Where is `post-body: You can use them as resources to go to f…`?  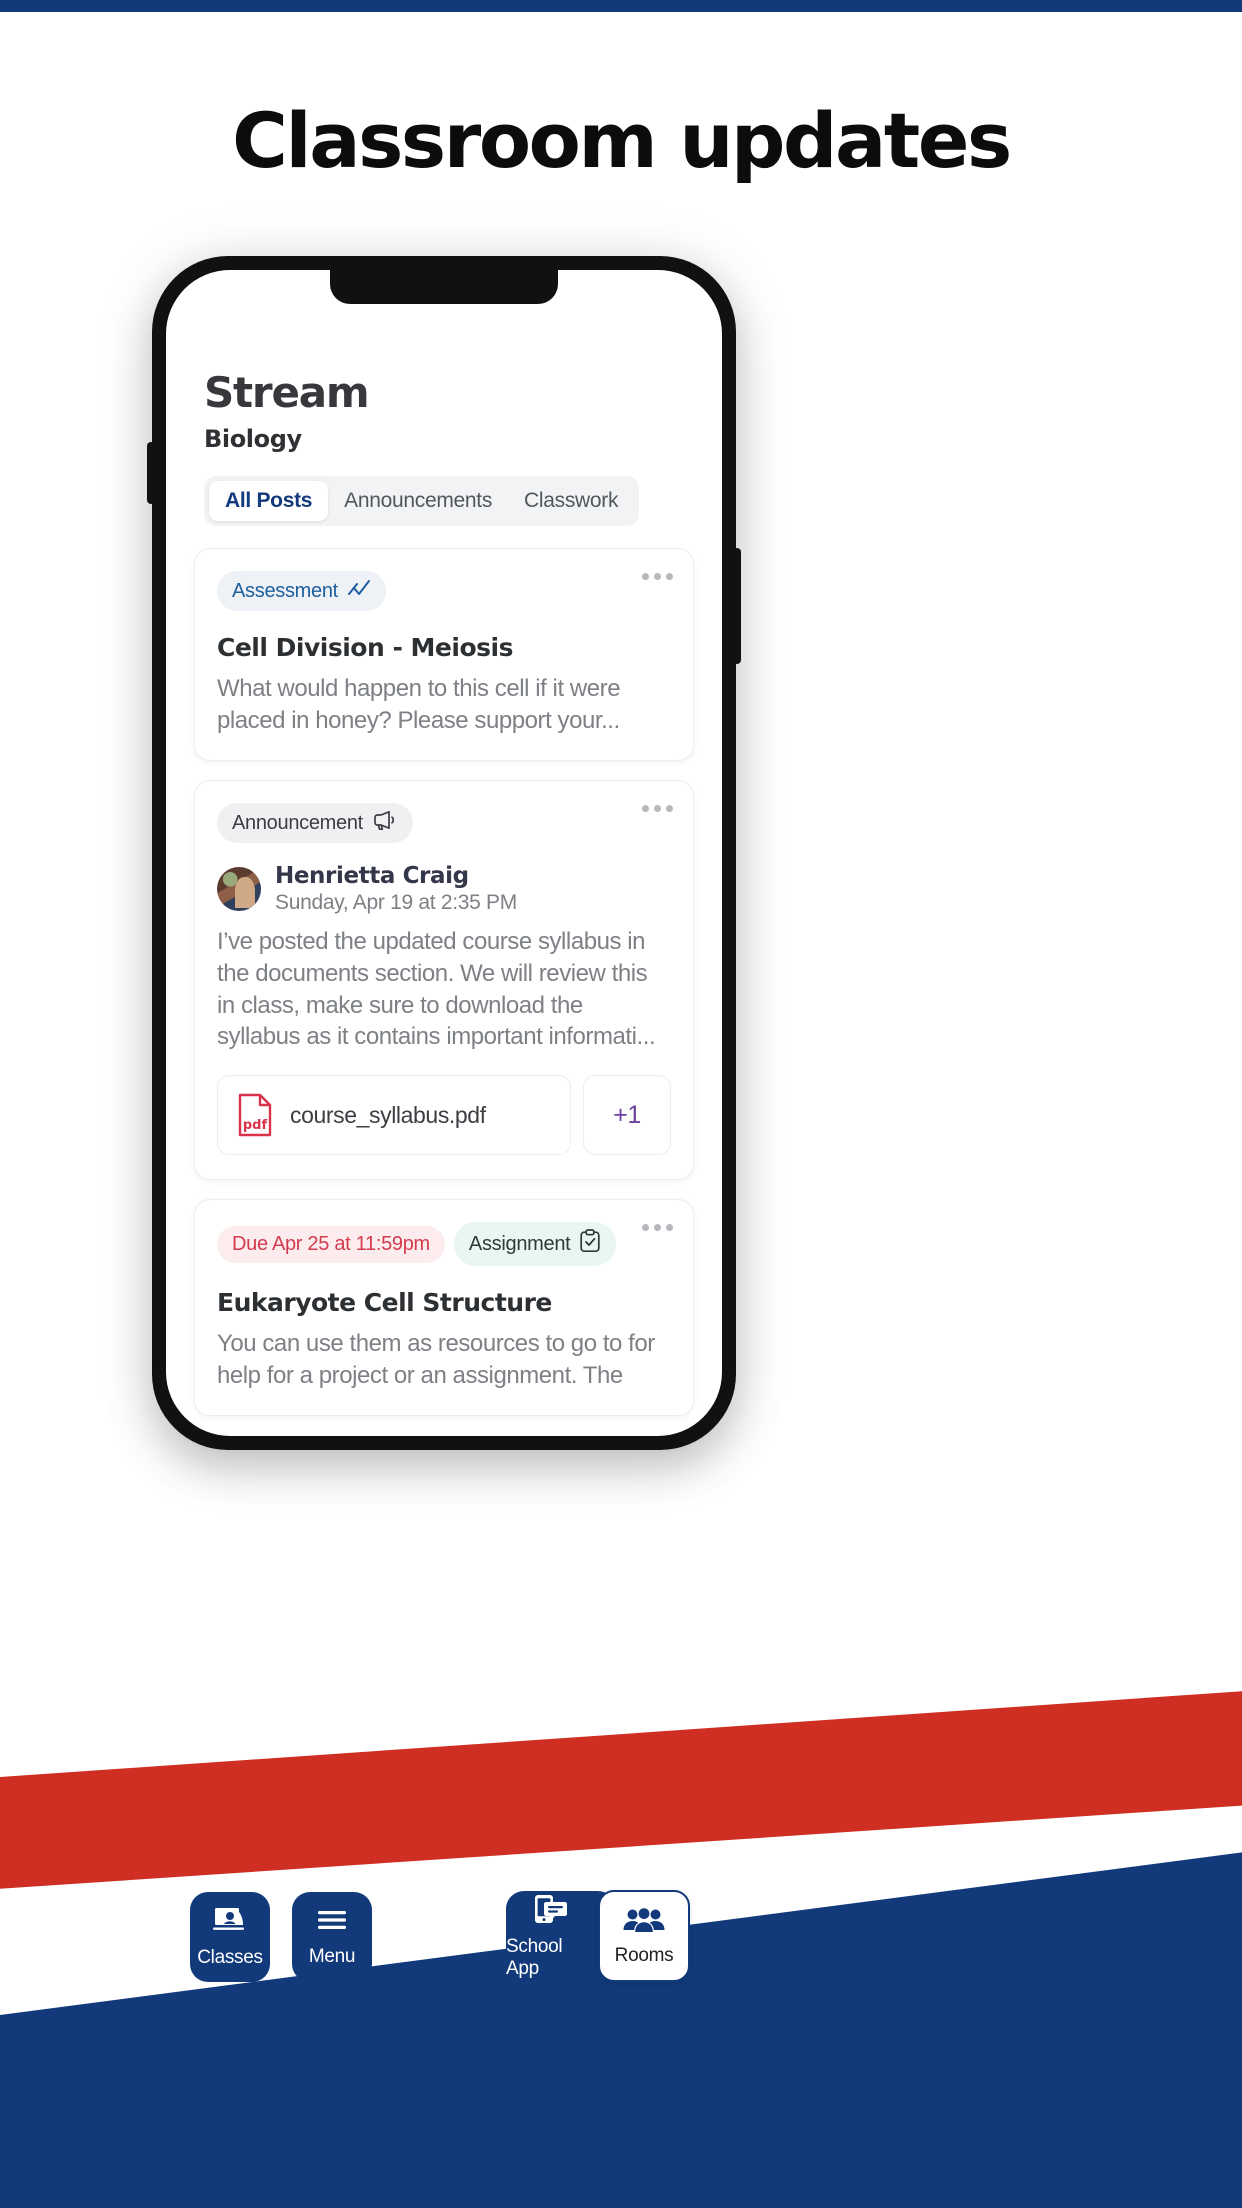
post-body: You can use them as resources to go to f… is located at coordinates (436, 1359).